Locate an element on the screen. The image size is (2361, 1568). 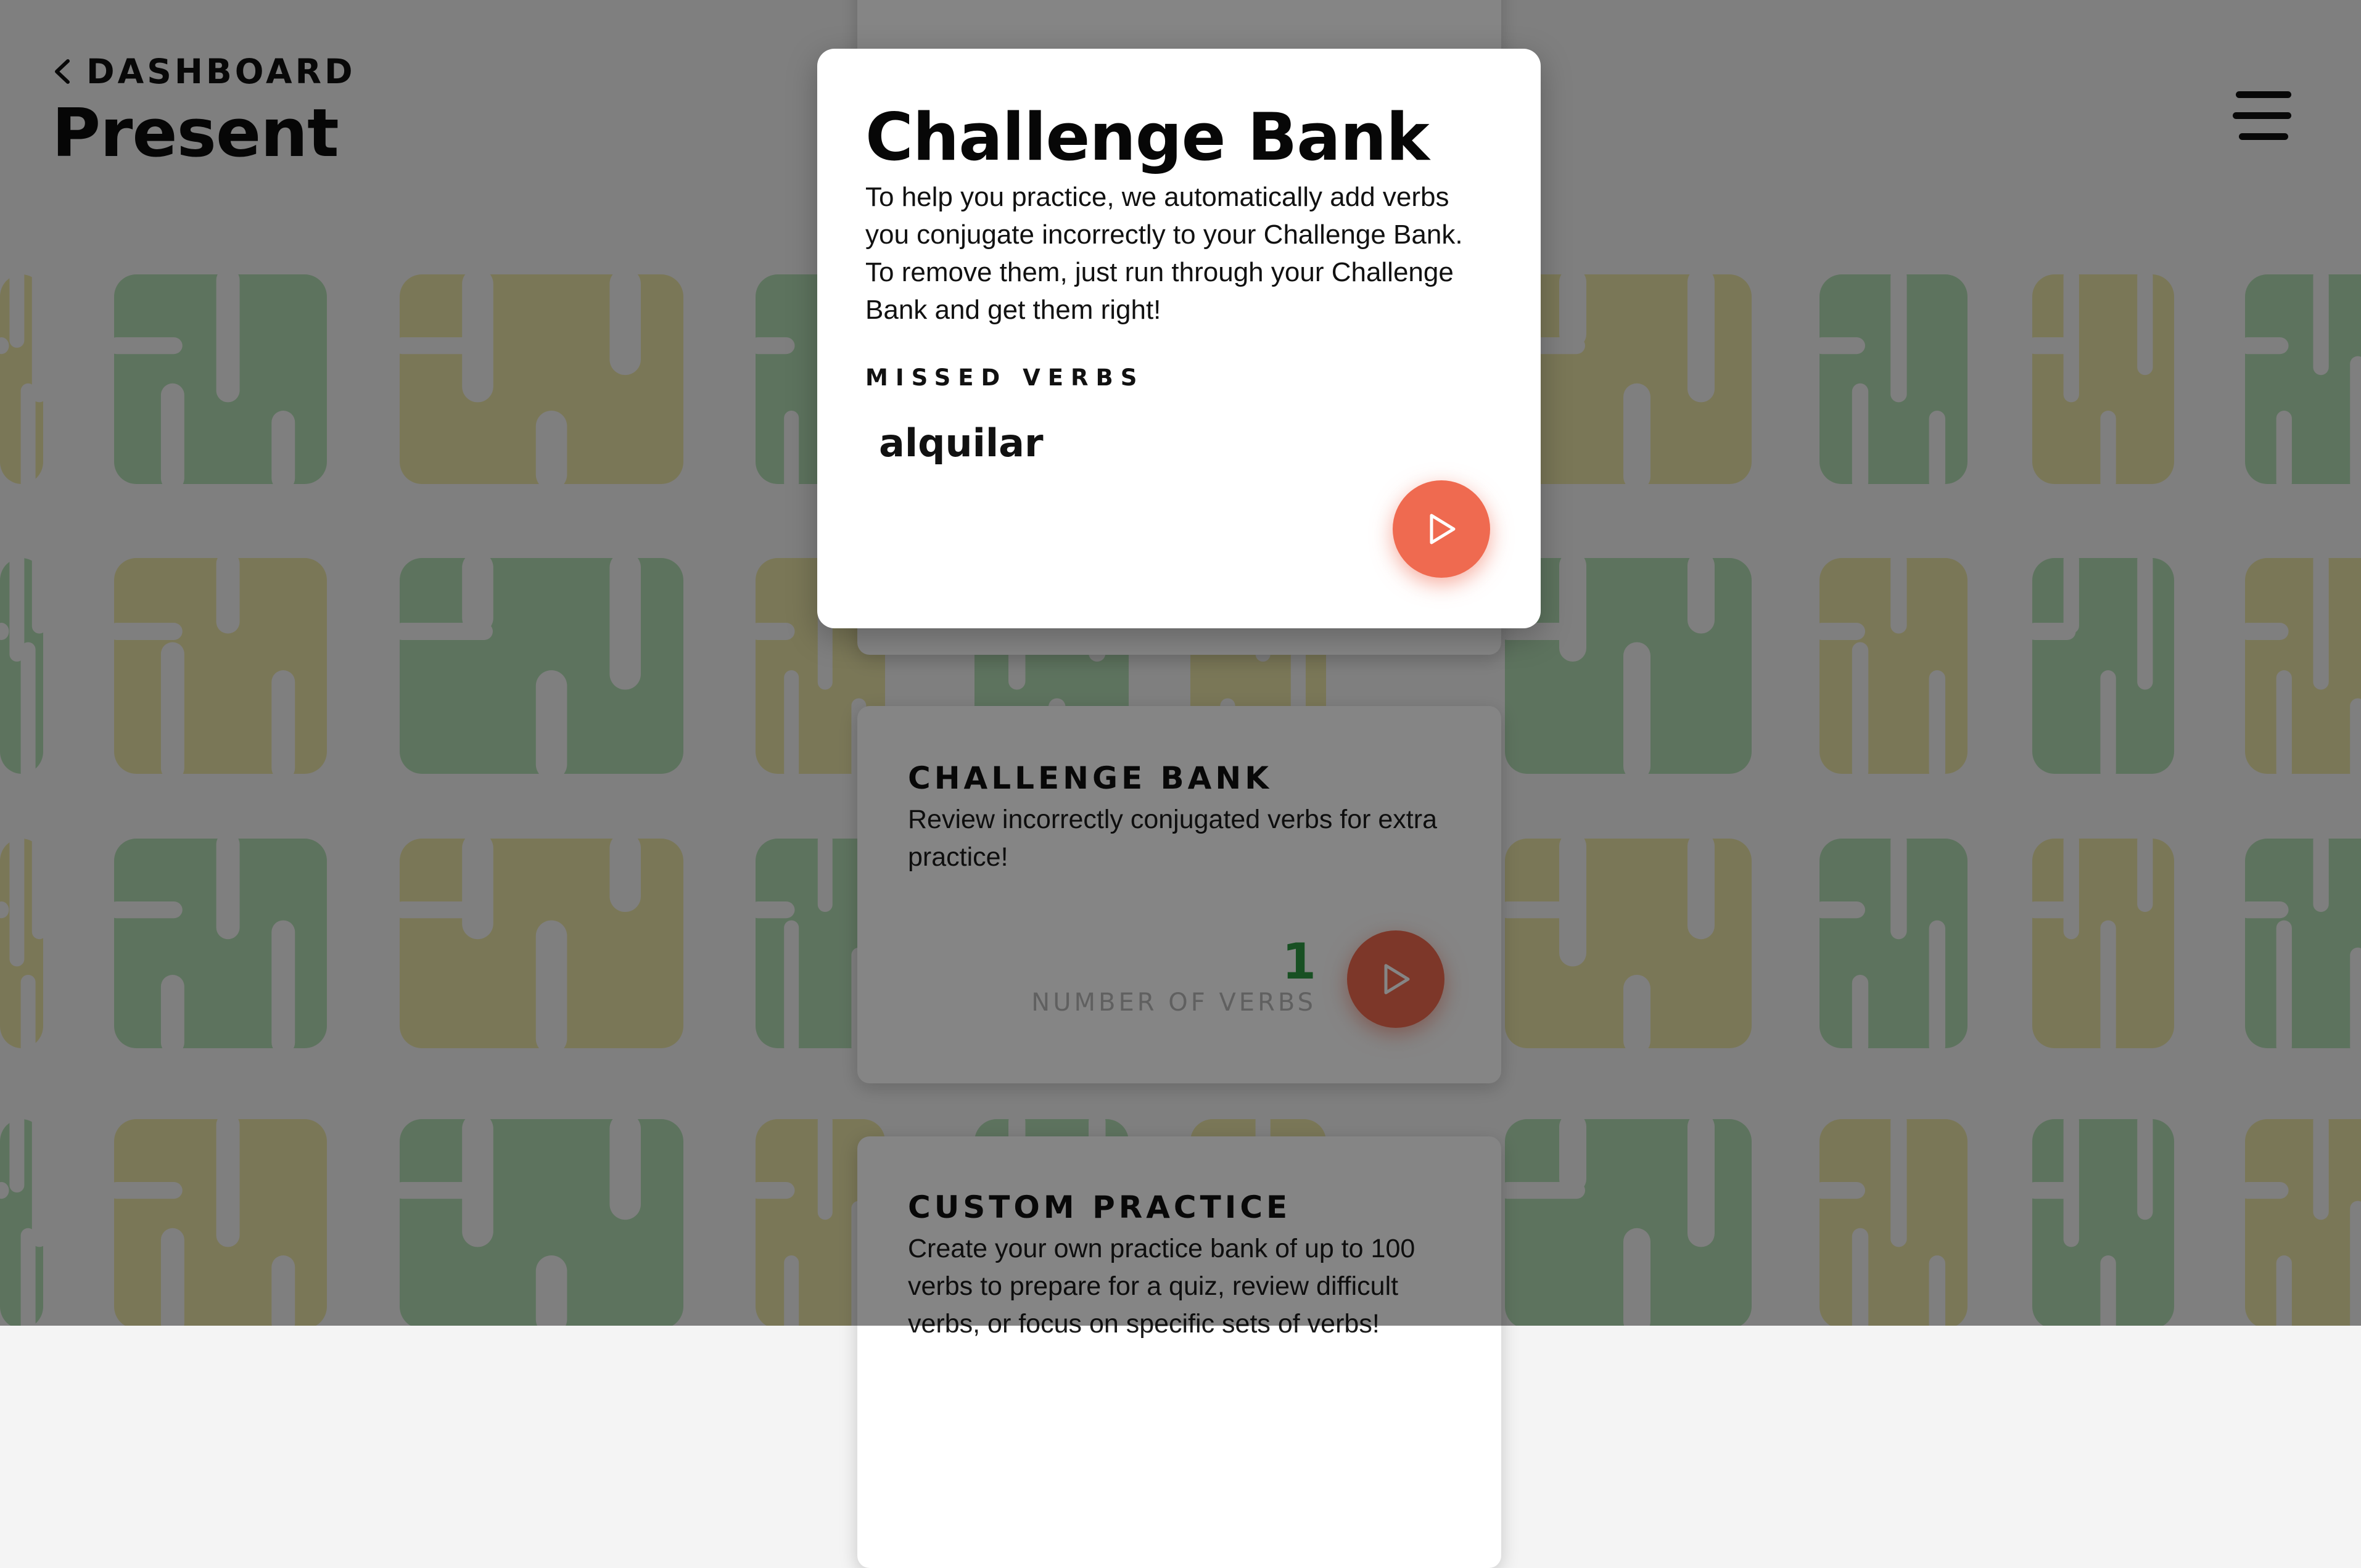
missed-verbs-heading: MISSED VERBS is located at coordinates (1005, 377).